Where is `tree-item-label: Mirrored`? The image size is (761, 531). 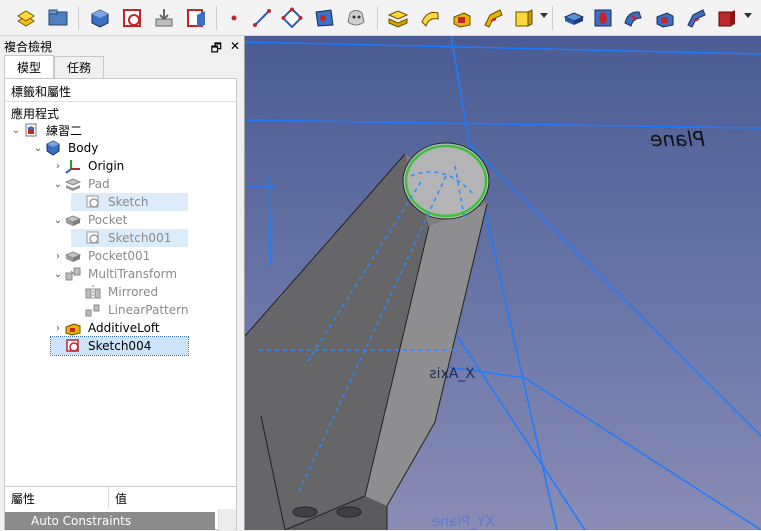 tree-item-label: Mirrored is located at coordinates (133, 292).